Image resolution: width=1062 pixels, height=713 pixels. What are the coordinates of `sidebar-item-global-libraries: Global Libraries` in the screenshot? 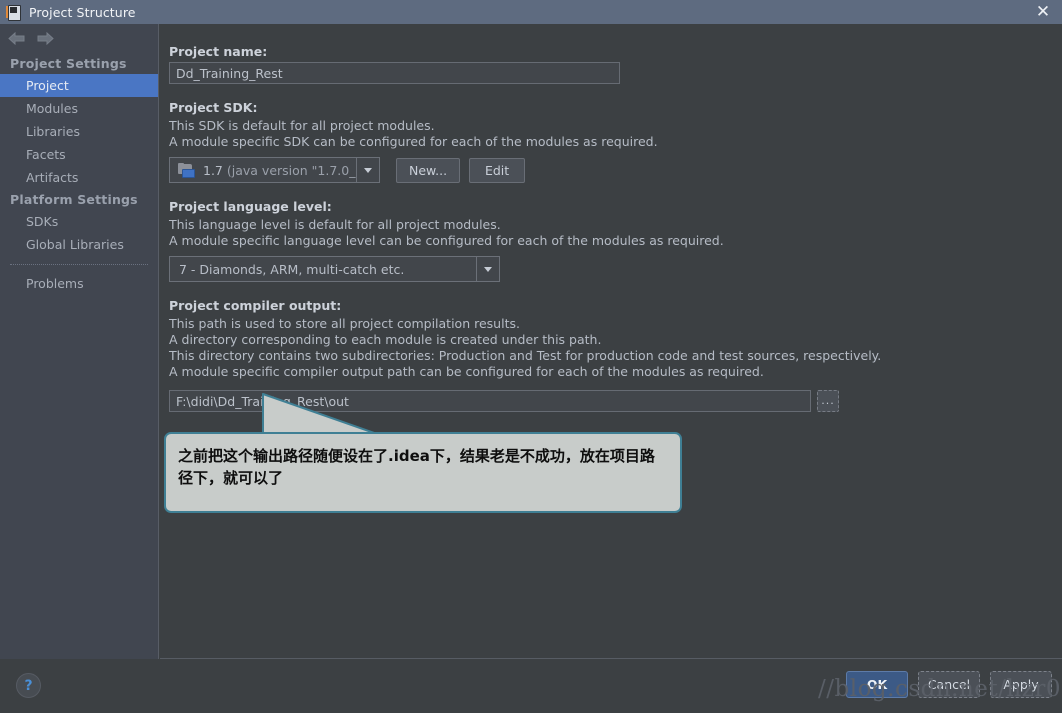 It's located at (79, 244).